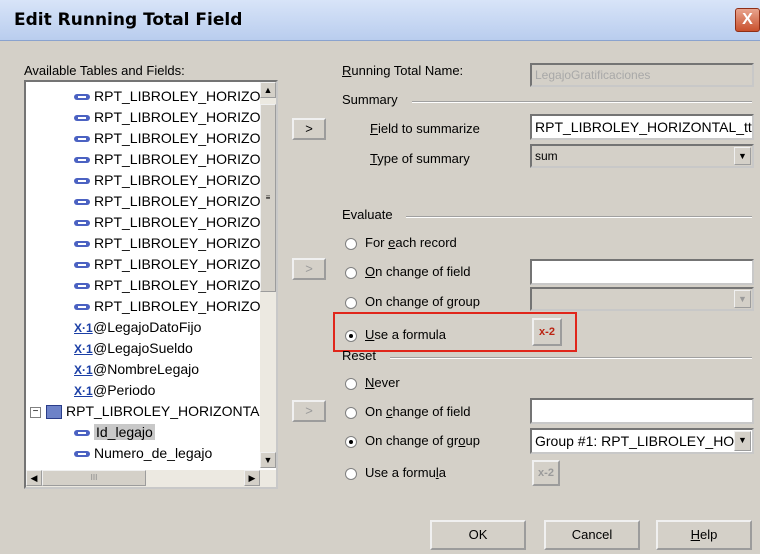 This screenshot has width=760, height=554. I want to click on evaluate-option-1: For each record, so click(401, 242).